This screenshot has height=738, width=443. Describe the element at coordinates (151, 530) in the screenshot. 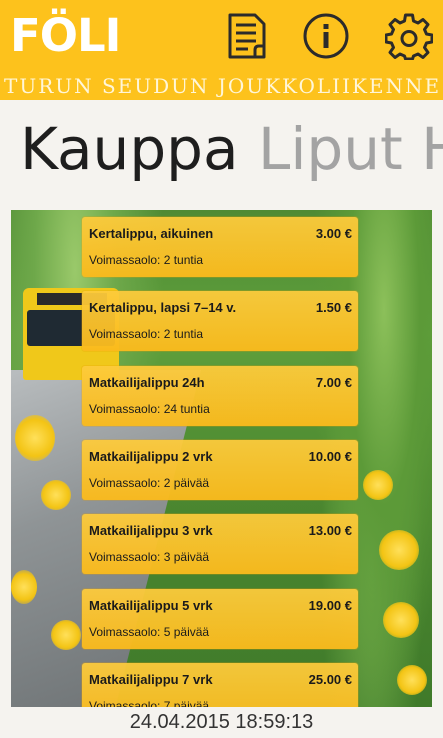

I see `ticket-name: Matkailijalippu 3 vrk` at that location.